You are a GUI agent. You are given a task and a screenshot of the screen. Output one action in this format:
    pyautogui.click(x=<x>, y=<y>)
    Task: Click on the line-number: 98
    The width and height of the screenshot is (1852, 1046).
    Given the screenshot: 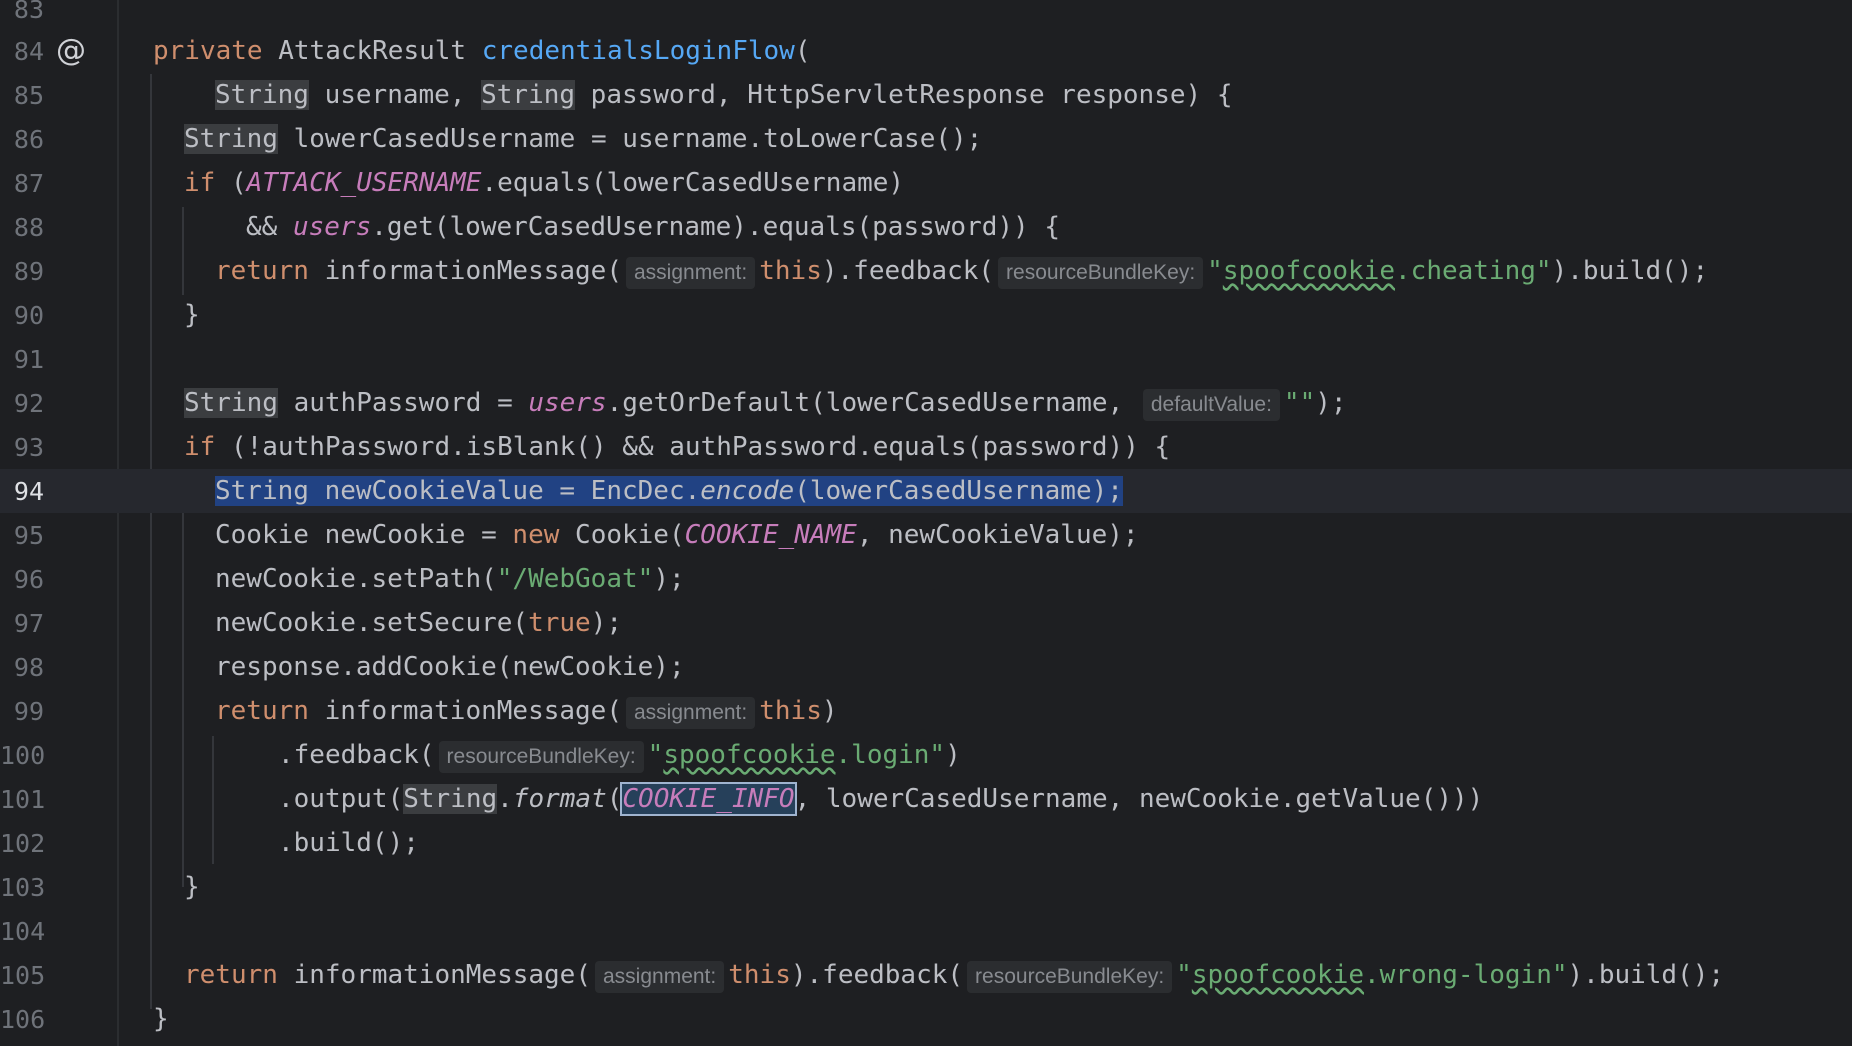 What is the action you would take?
    pyautogui.click(x=28, y=667)
    